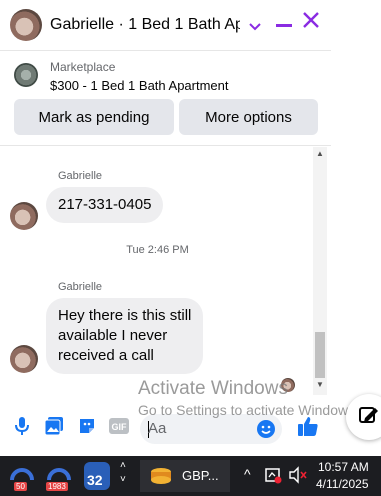  Describe the element at coordinates (26, 25) in the screenshot. I see `contact-avatar` at that location.